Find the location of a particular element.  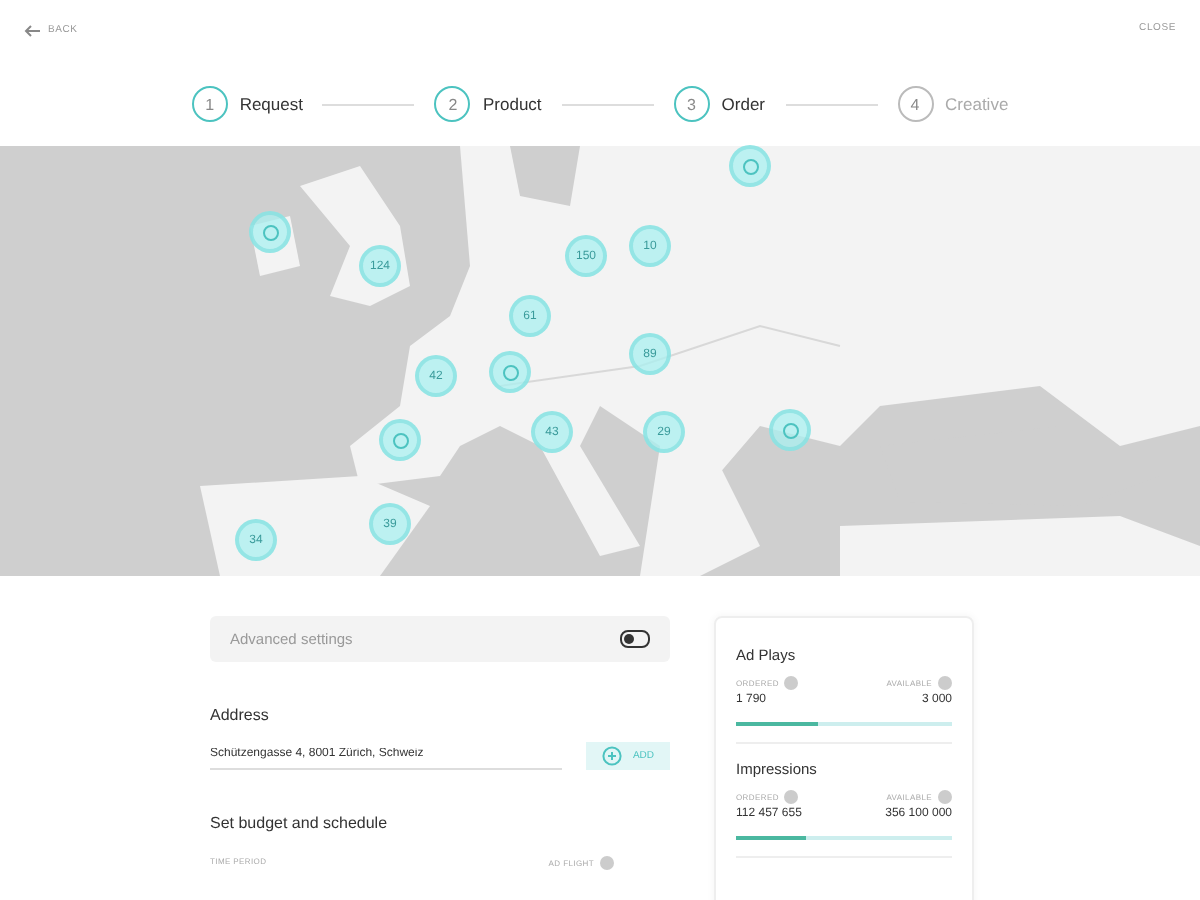

arrow-left-icon is located at coordinates (33, 30).